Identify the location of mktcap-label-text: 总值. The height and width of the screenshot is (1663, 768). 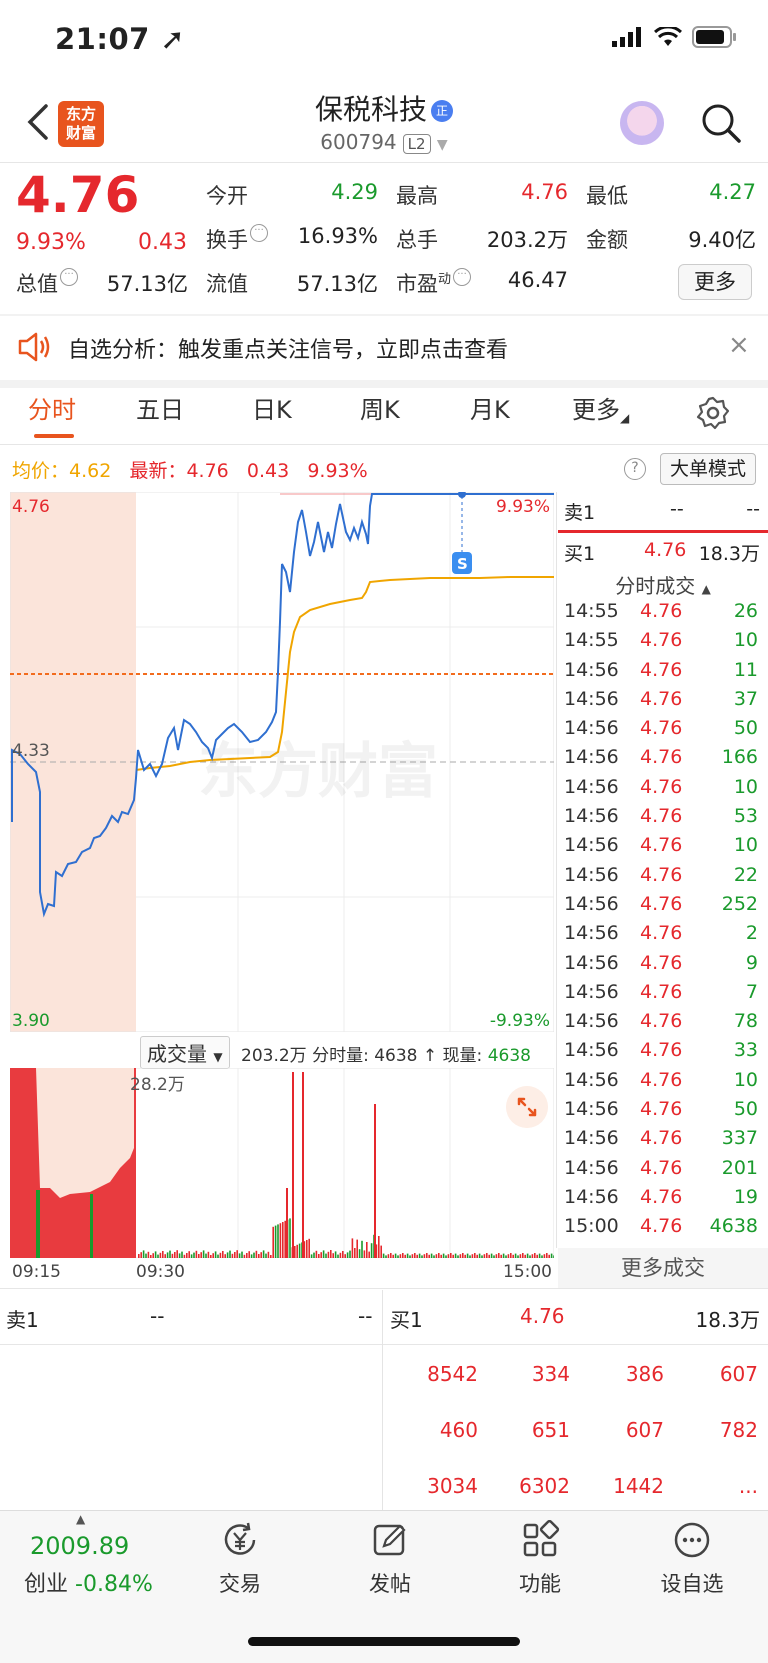
(37, 284).